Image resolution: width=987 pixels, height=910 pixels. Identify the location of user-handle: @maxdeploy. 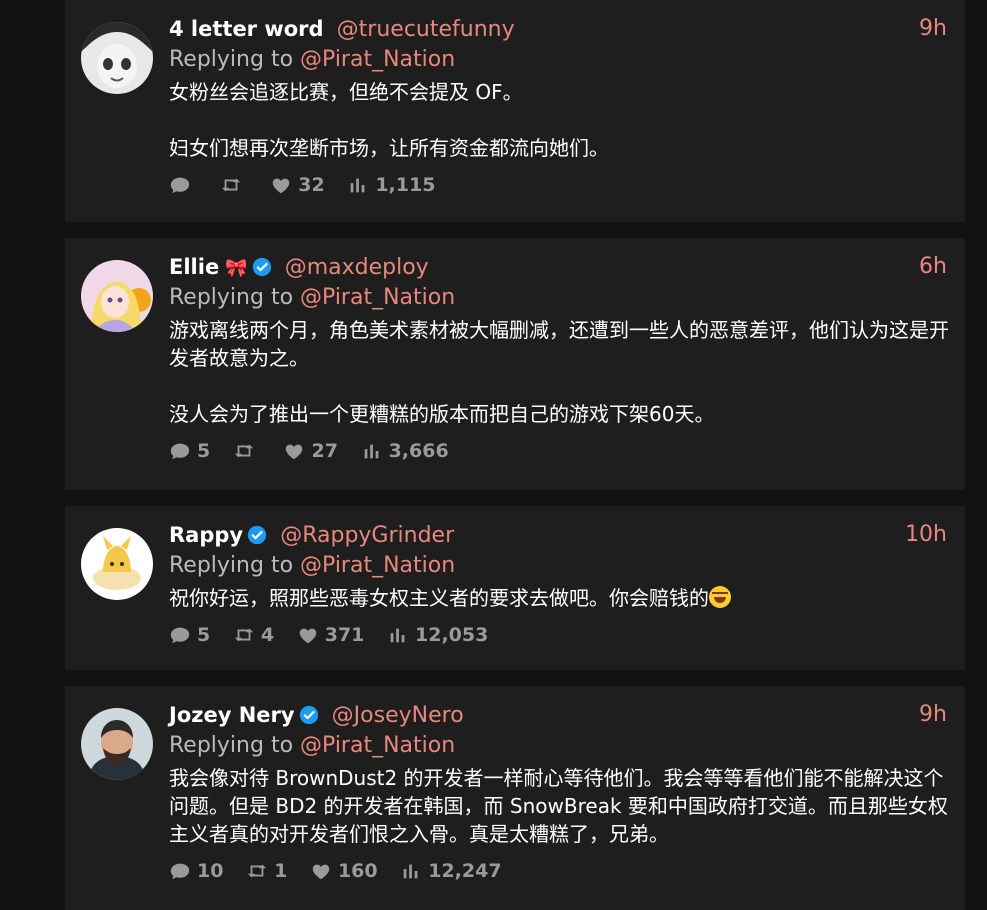
(357, 267).